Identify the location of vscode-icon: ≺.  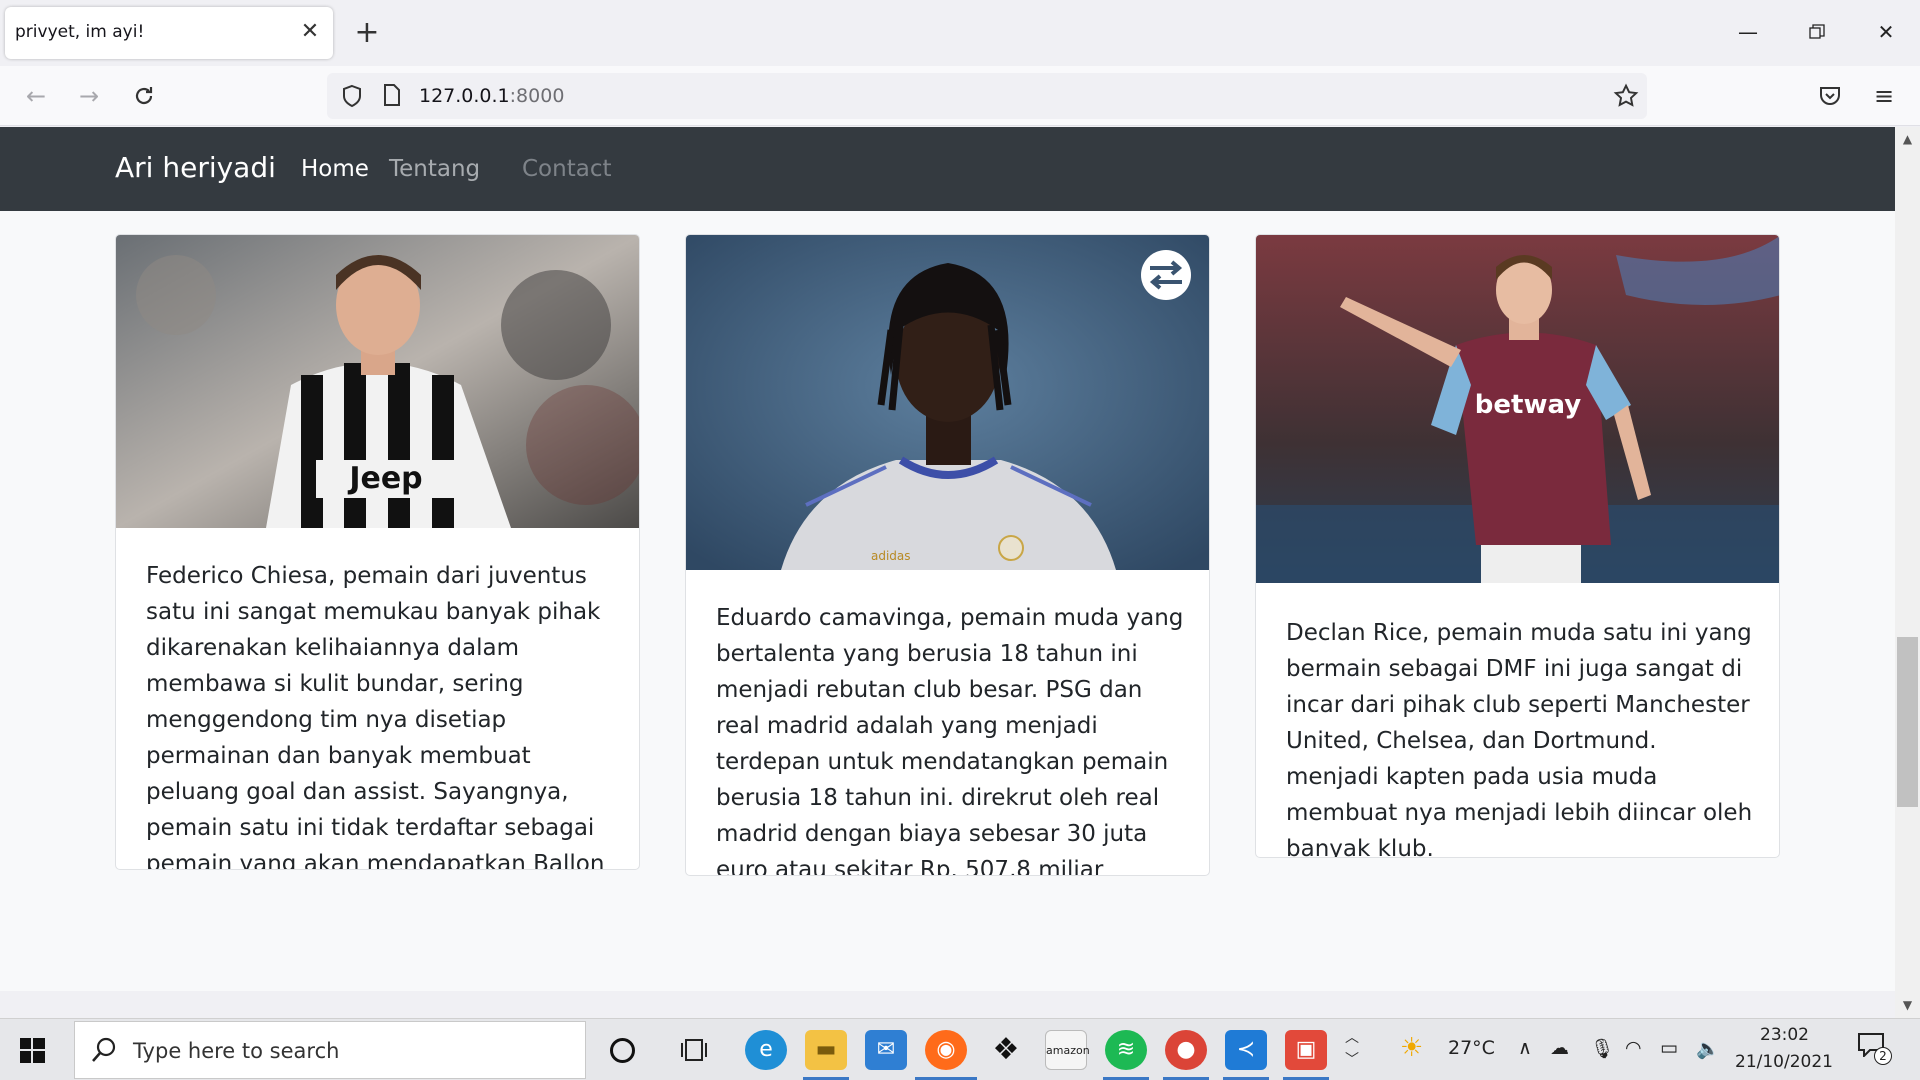
(1246, 1050).